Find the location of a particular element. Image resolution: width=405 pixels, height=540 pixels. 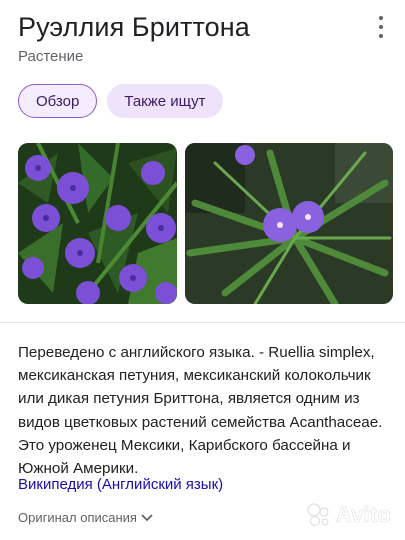

chip-overview: Обзор is located at coordinates (58, 101).